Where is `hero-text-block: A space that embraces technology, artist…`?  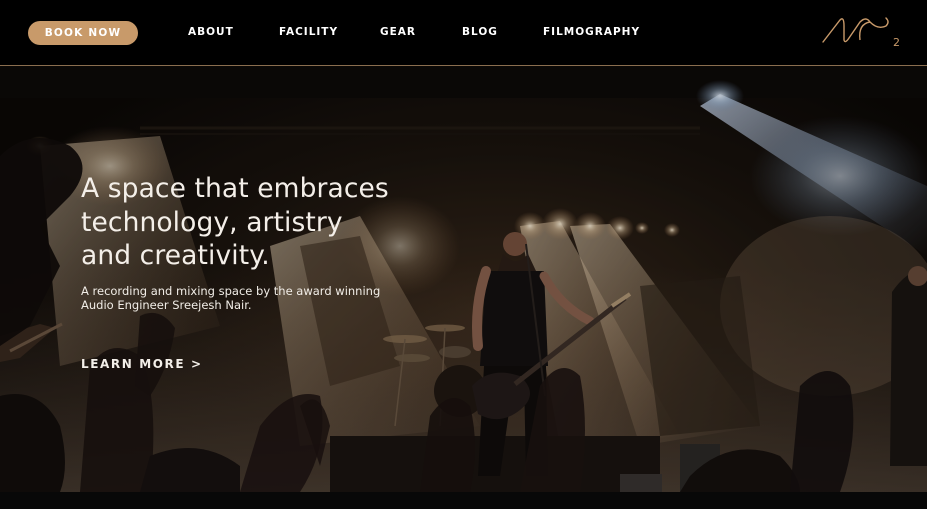 hero-text-block: A space that embraces technology, artist… is located at coordinates (281, 242).